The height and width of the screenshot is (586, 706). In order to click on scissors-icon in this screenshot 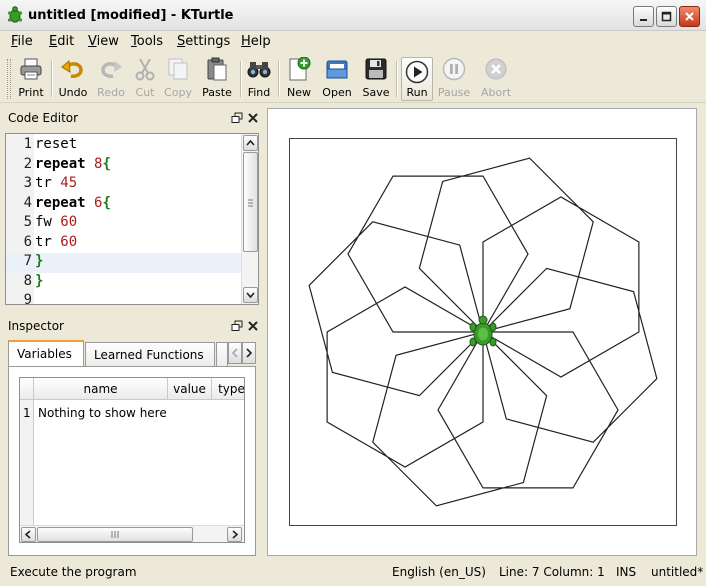, I will do `click(145, 69)`.